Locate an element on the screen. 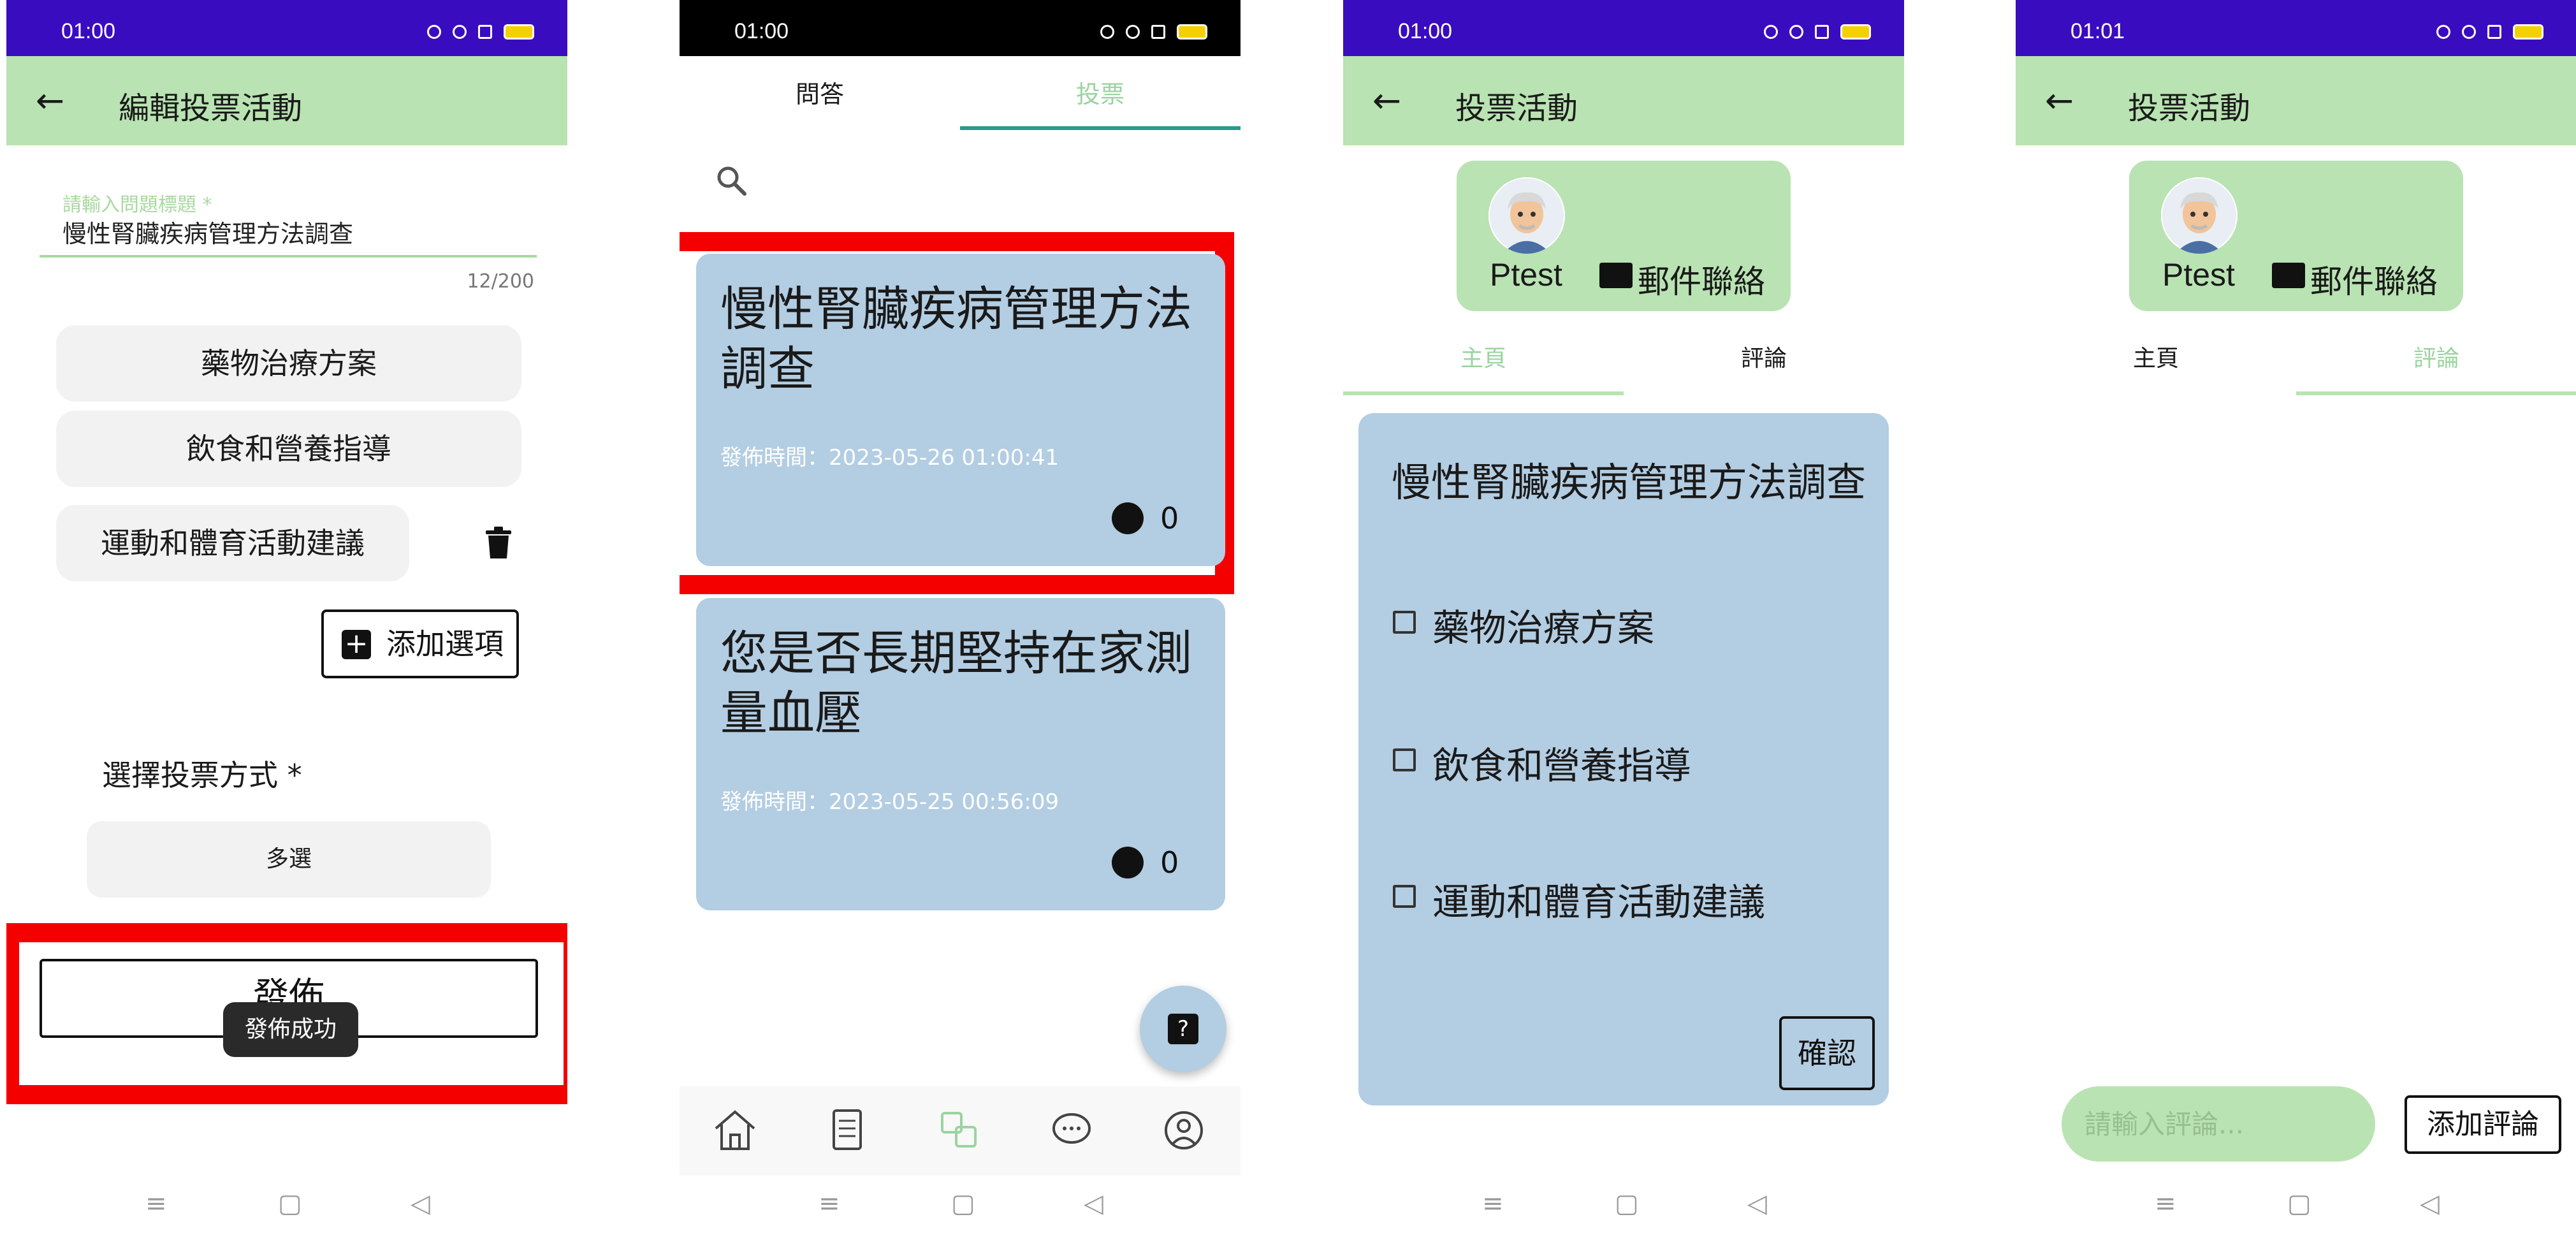  input-underline is located at coordinates (288, 256).